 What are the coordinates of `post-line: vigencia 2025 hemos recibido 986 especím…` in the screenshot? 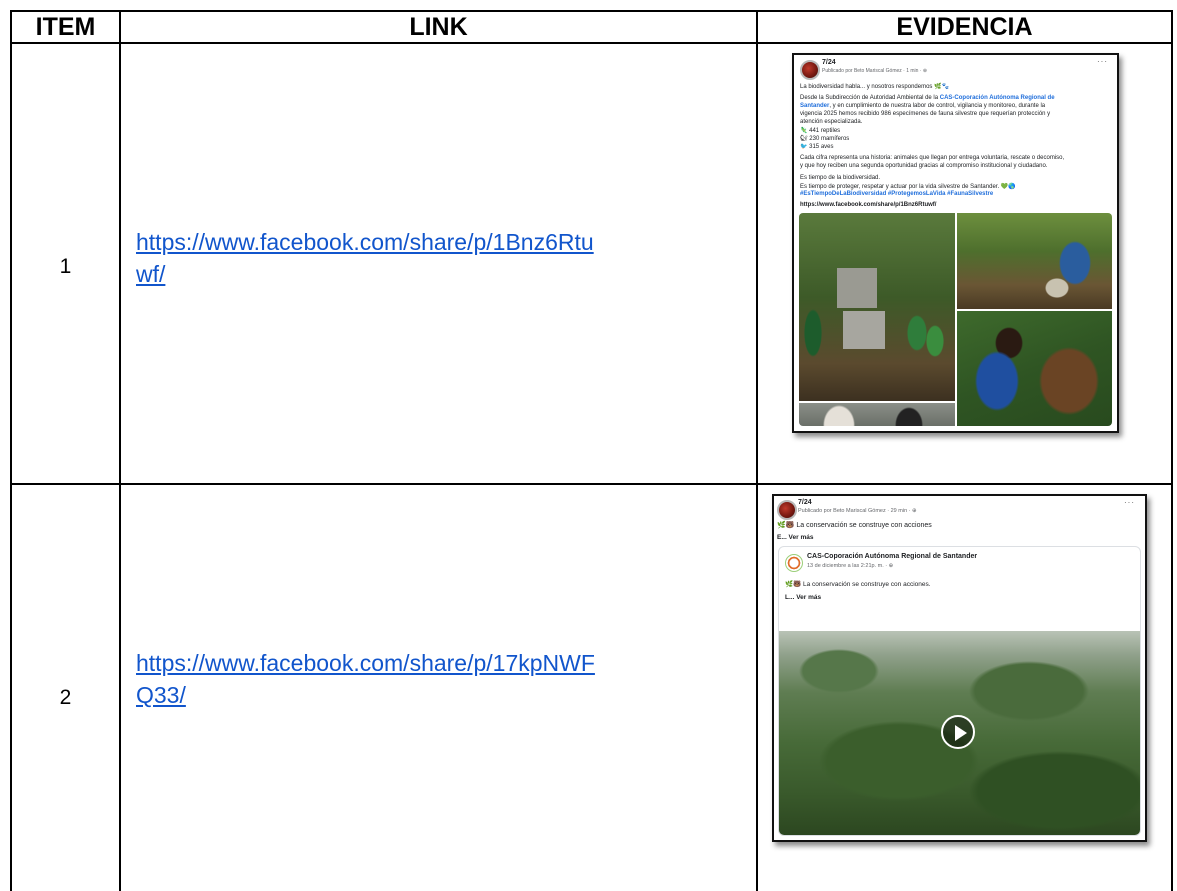 It's located at (925, 114).